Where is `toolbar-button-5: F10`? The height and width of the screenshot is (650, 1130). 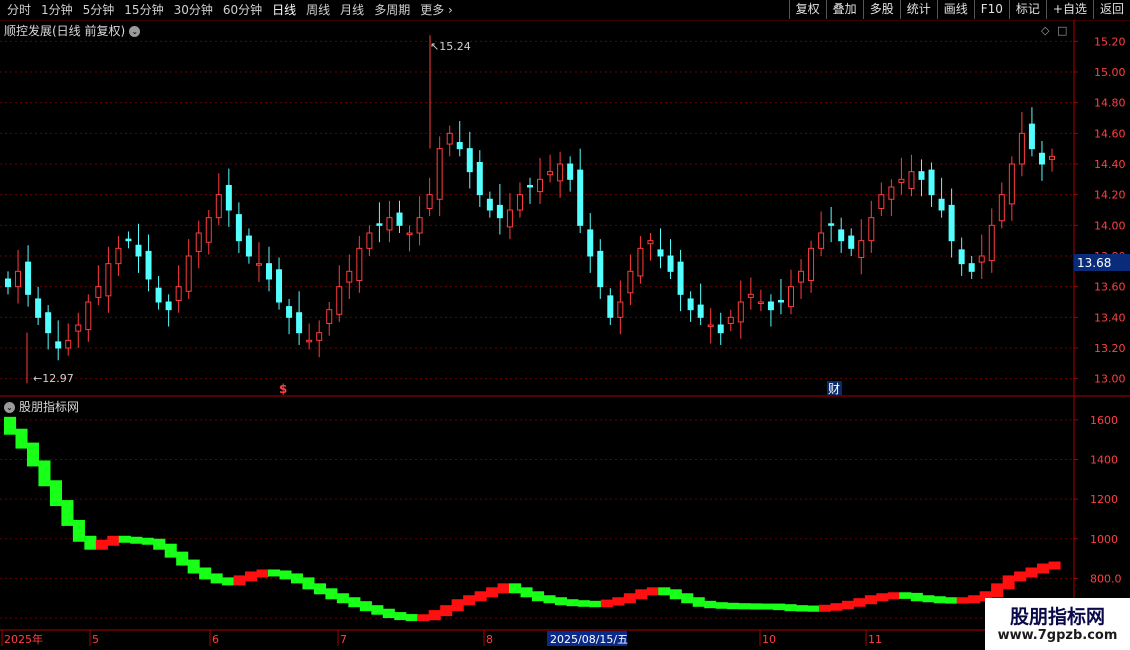 toolbar-button-5: F10 is located at coordinates (991, 9).